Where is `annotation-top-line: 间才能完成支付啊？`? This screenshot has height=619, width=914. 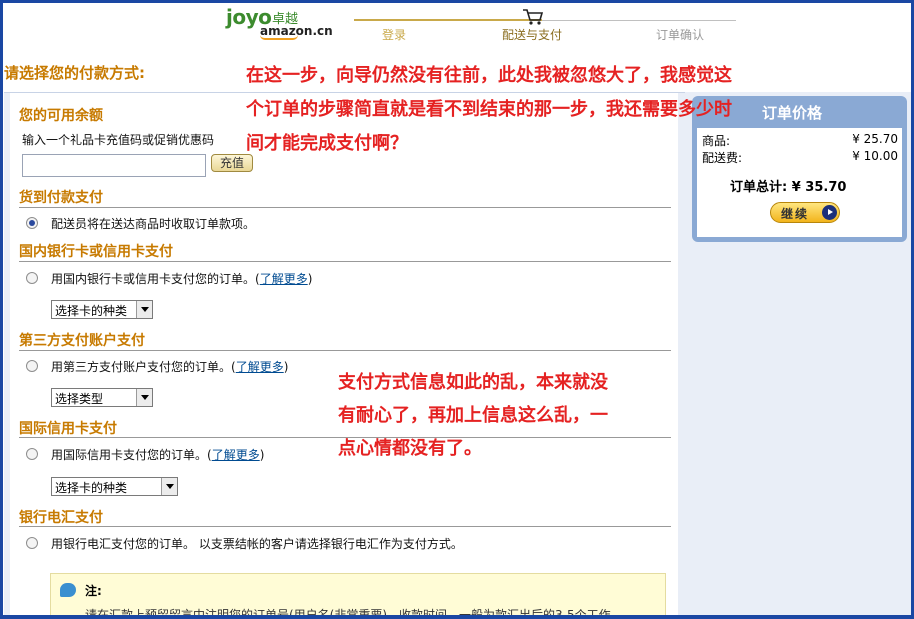 annotation-top-line: 间才能完成支付啊？ is located at coordinates (327, 143).